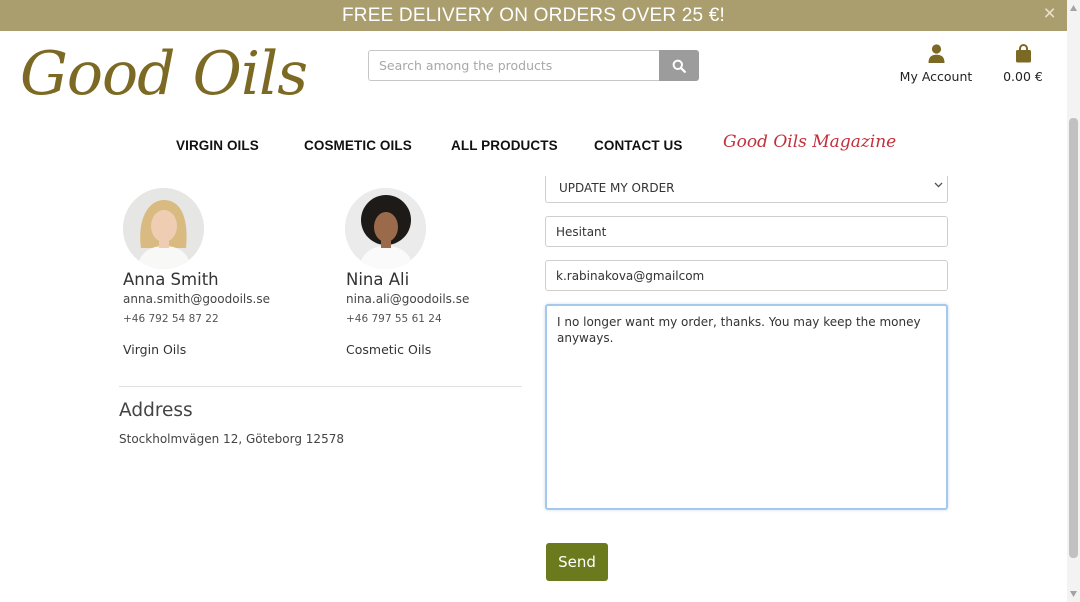 Image resolution: width=1080 pixels, height=602 pixels. I want to click on nav-contact-us: CONTACT US, so click(638, 145).